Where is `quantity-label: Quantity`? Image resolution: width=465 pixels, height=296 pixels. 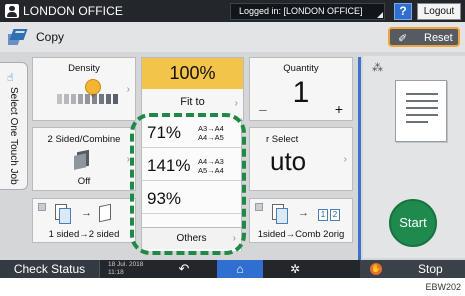
quantity-label: Quantity is located at coordinates (301, 68).